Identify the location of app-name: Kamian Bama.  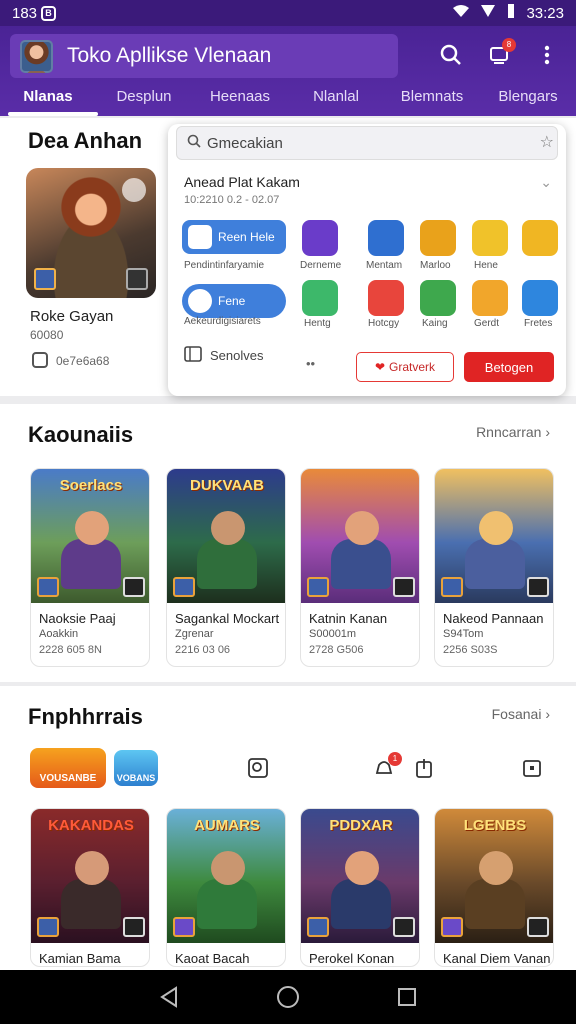
(80, 958).